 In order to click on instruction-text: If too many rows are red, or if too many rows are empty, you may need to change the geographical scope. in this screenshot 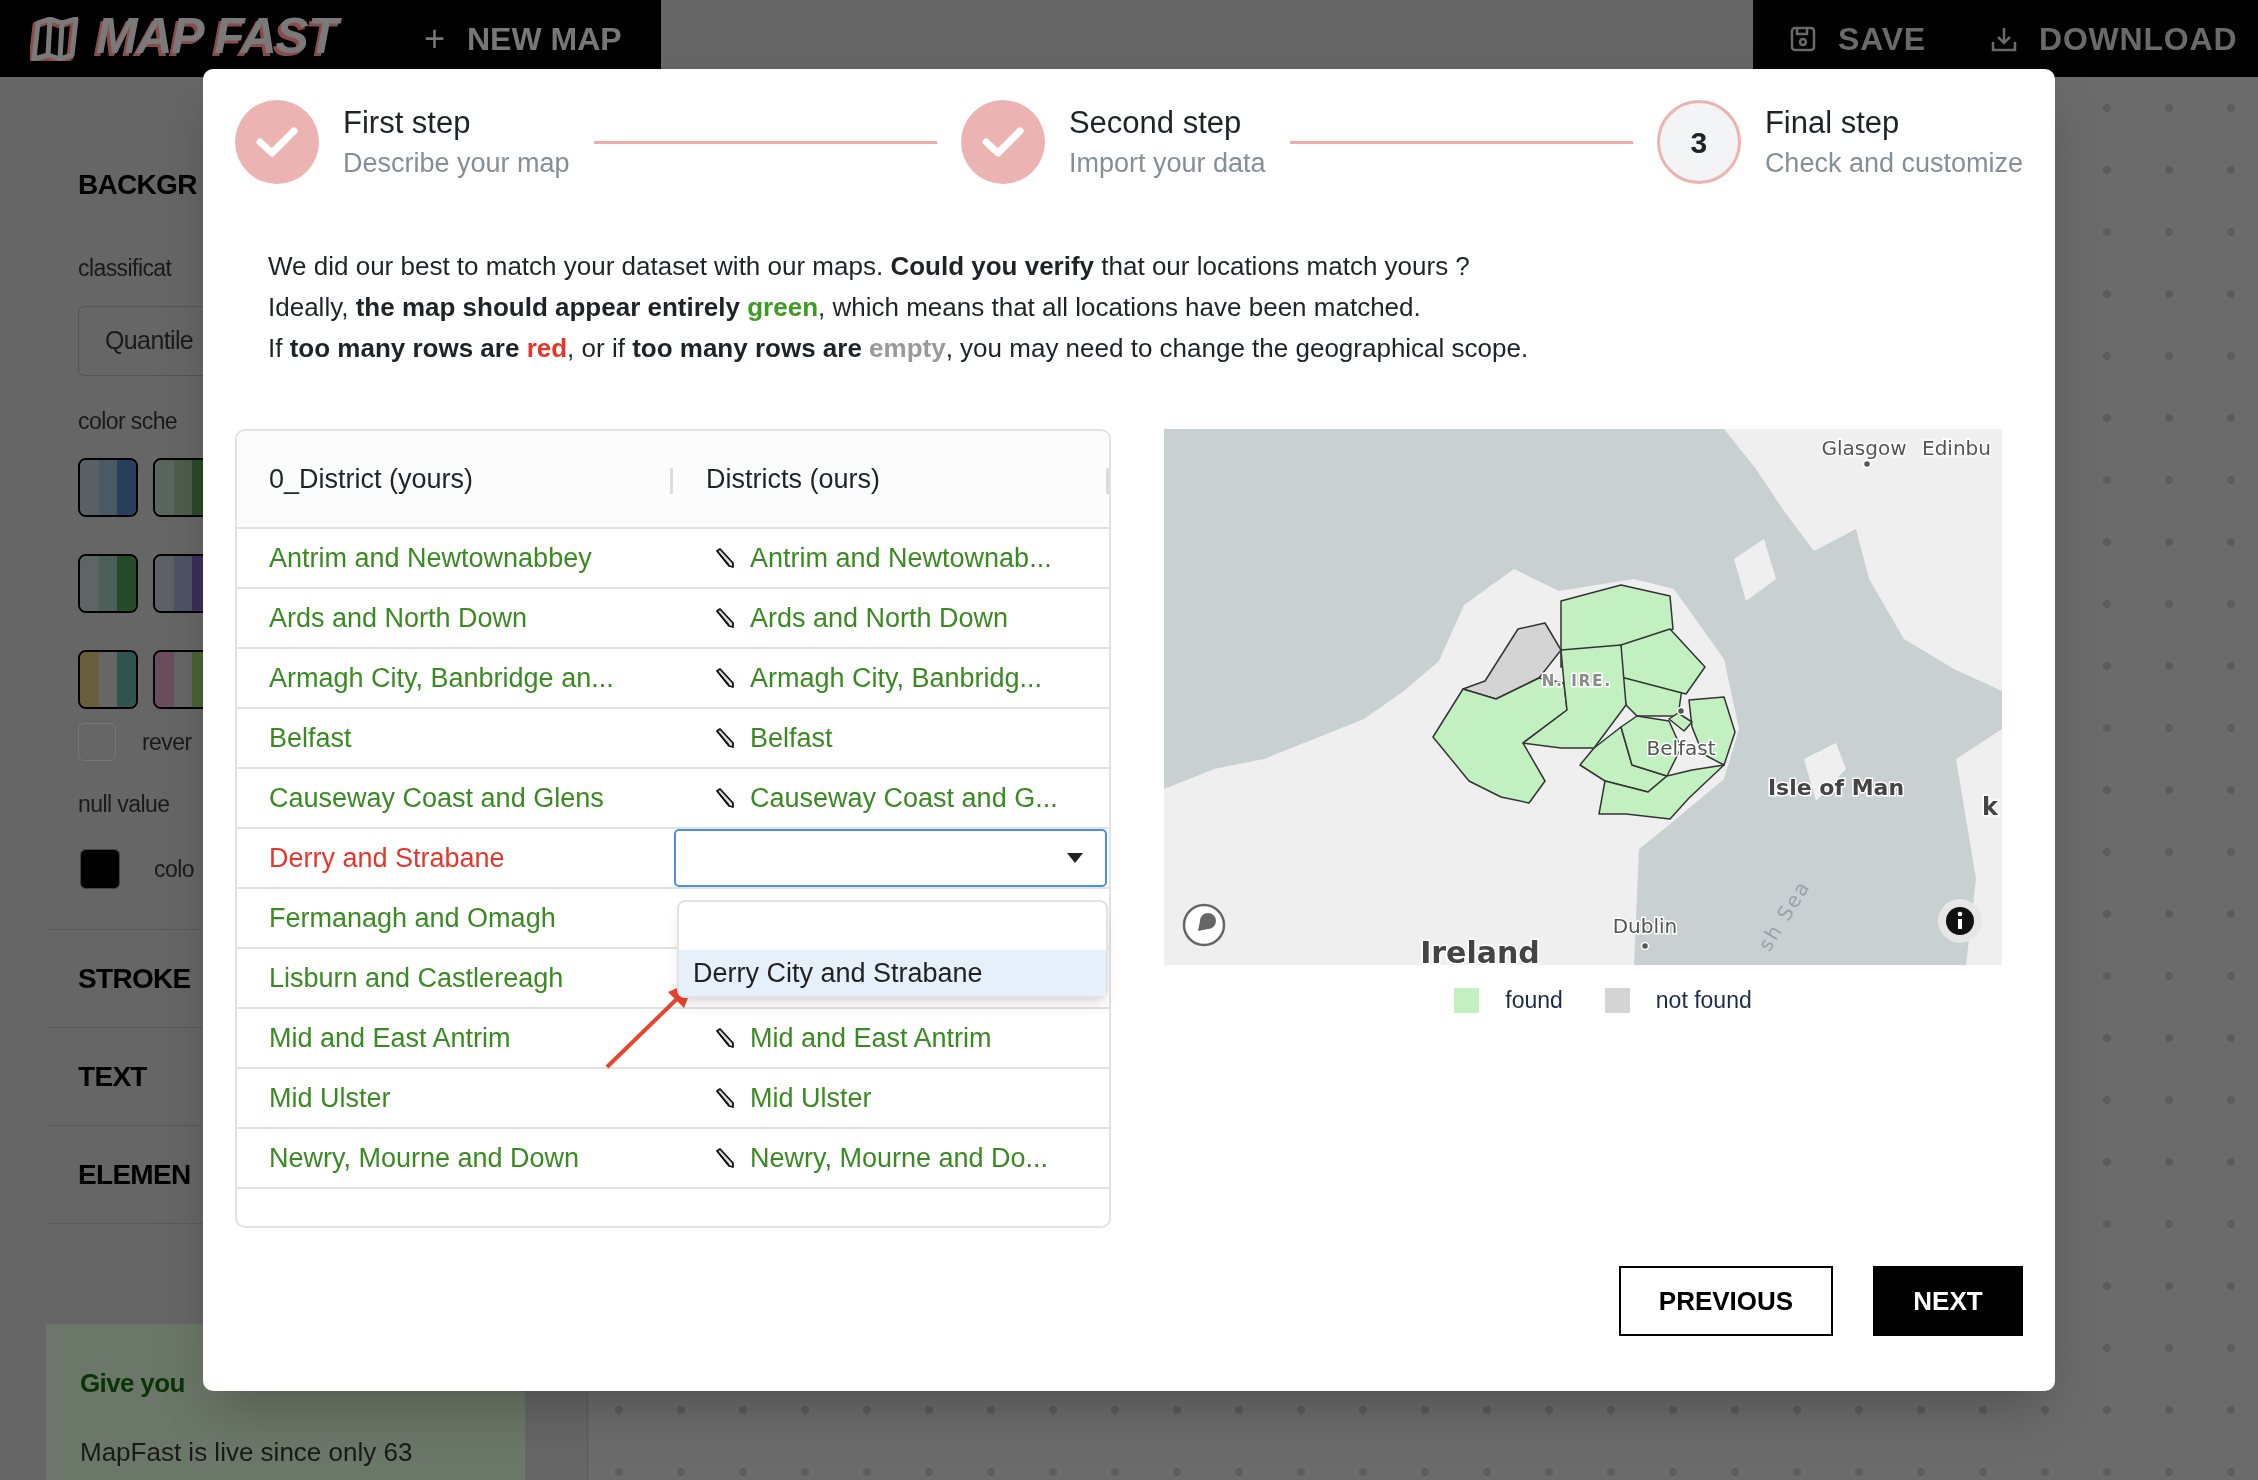, I will do `click(899, 348)`.